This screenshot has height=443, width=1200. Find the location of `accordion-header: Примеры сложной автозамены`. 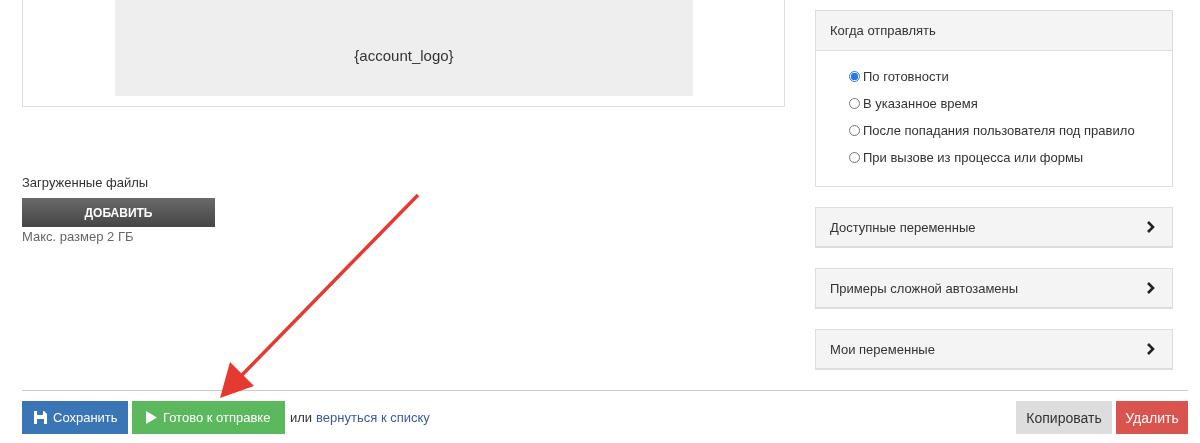

accordion-header: Примеры сложной автозамены is located at coordinates (994, 288).